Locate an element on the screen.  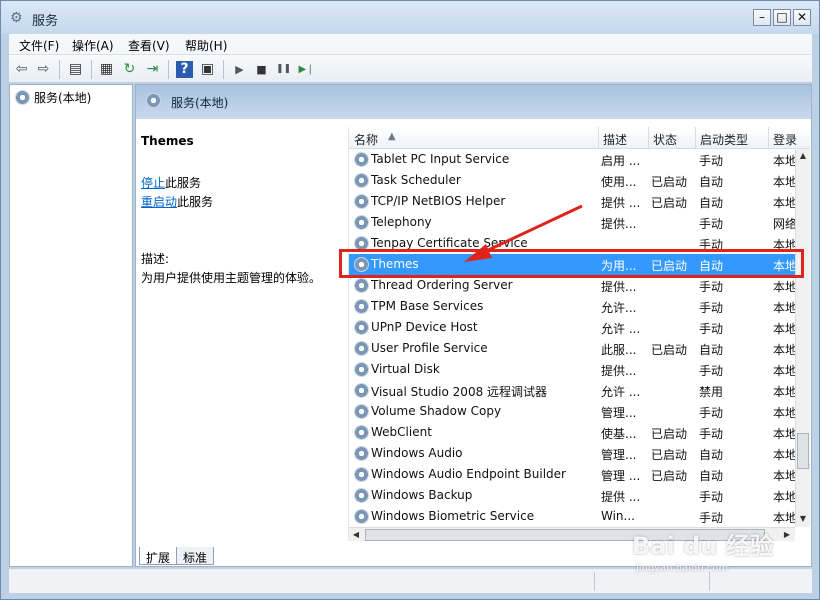
refresh-icon: ↻ is located at coordinates (129, 69).